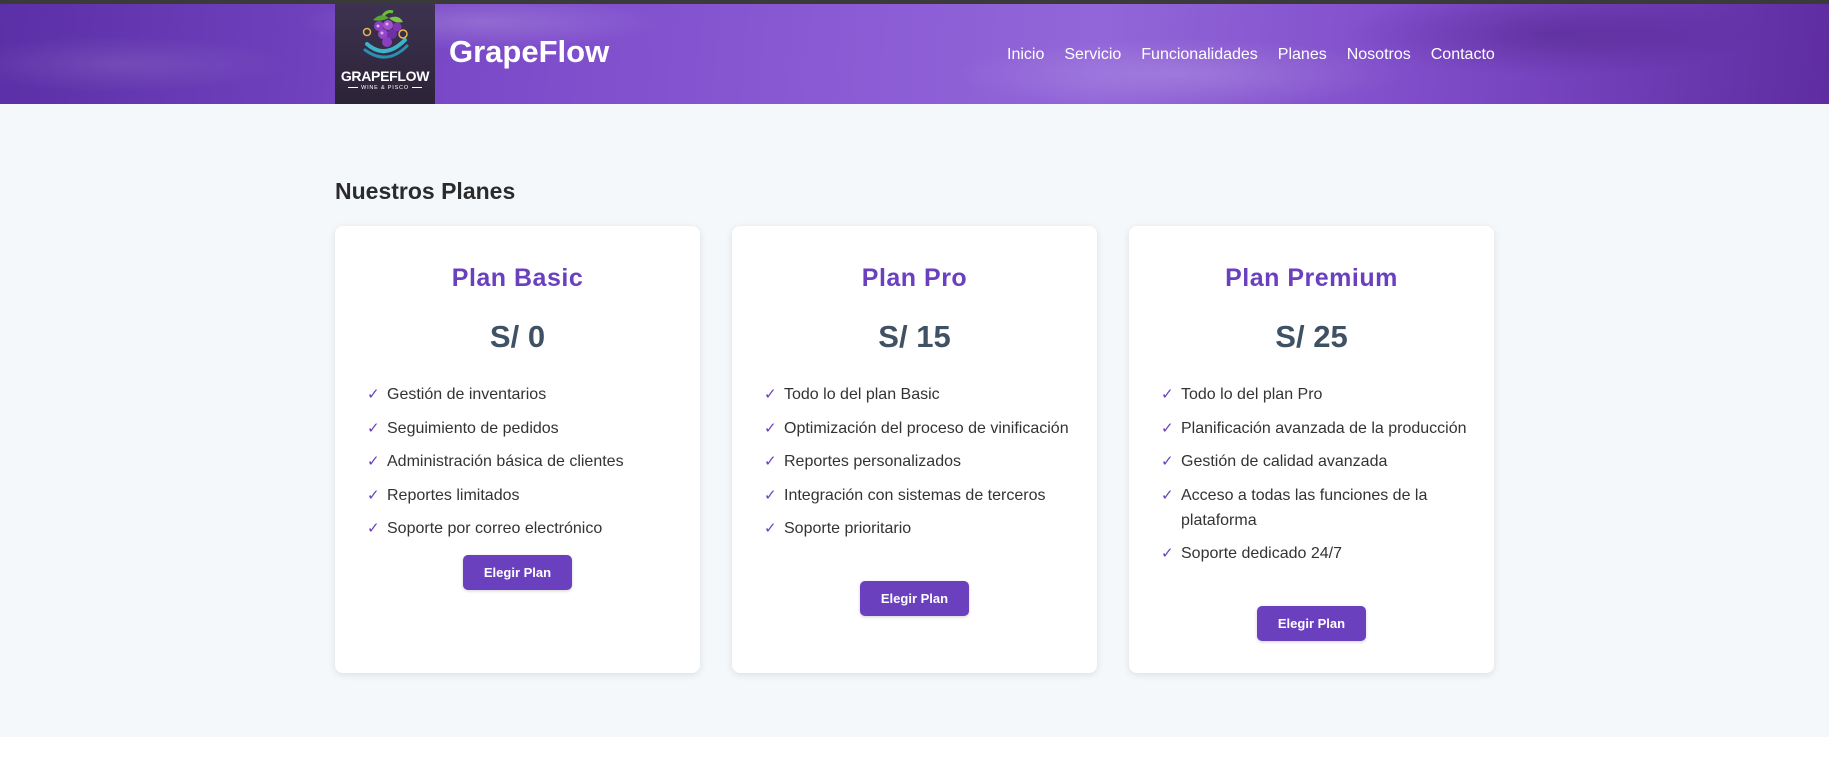  I want to click on feature-item: ✓ Soporte dedicado 24/7, so click(1316, 553).